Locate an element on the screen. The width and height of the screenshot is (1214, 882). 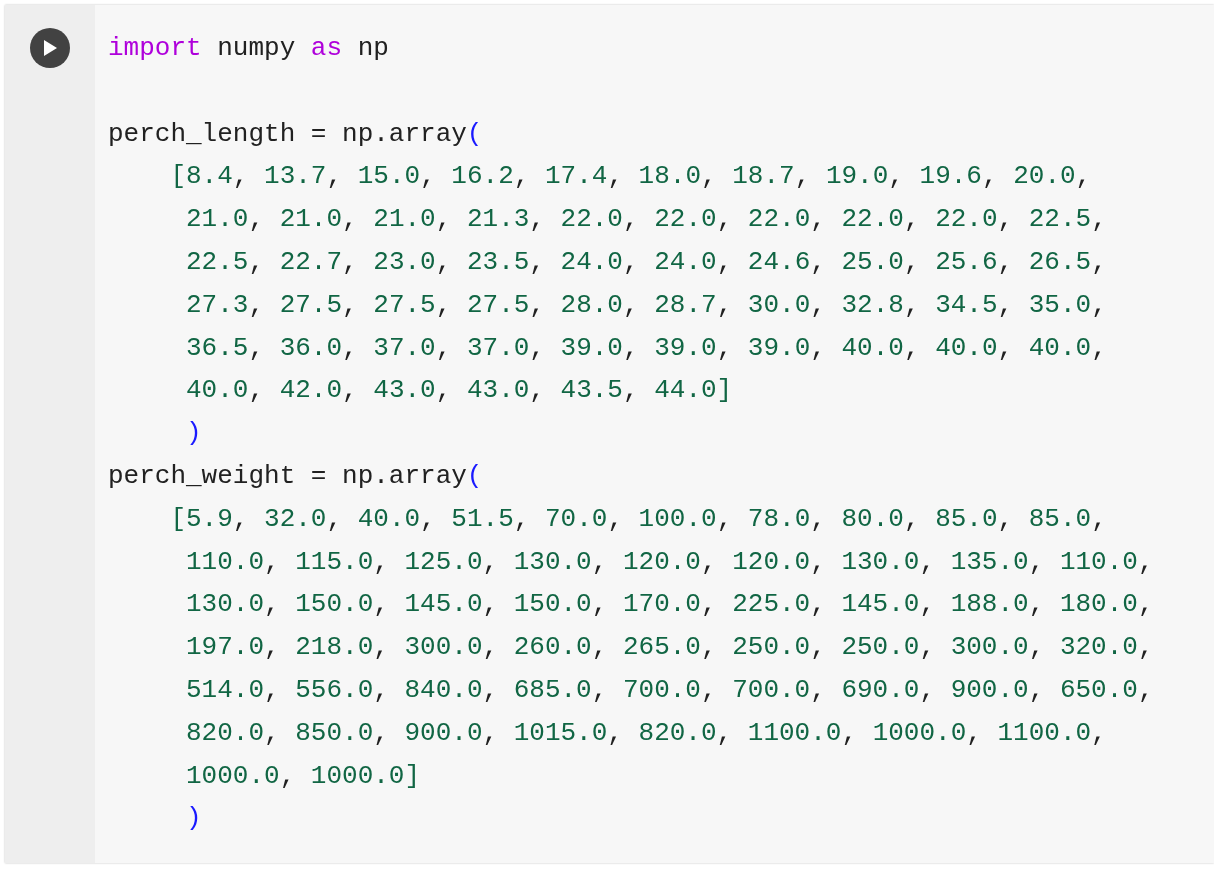
code-line: 27.3, 27.5, 27.5, 27.5, 28.0, 28.7, 30.0, 32.8, 34.5, 35.0, is located at coordinates (646, 305).